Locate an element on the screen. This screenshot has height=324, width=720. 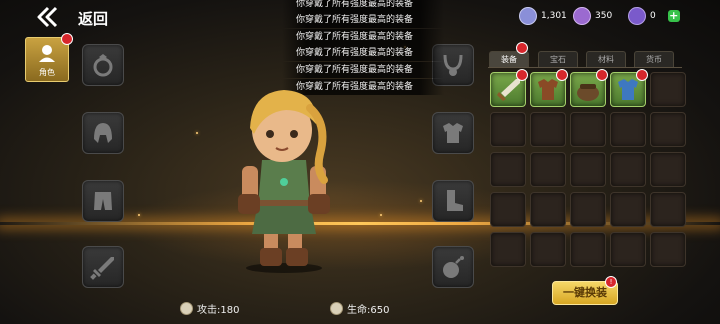
hero-character is located at coordinates (284, 181).